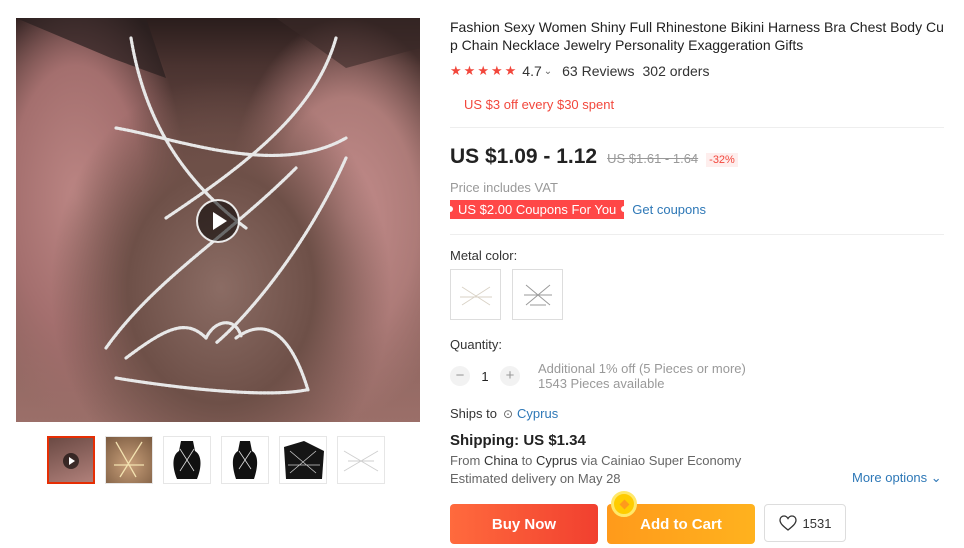  I want to click on ships-to-country: Cyprus, so click(537, 413).